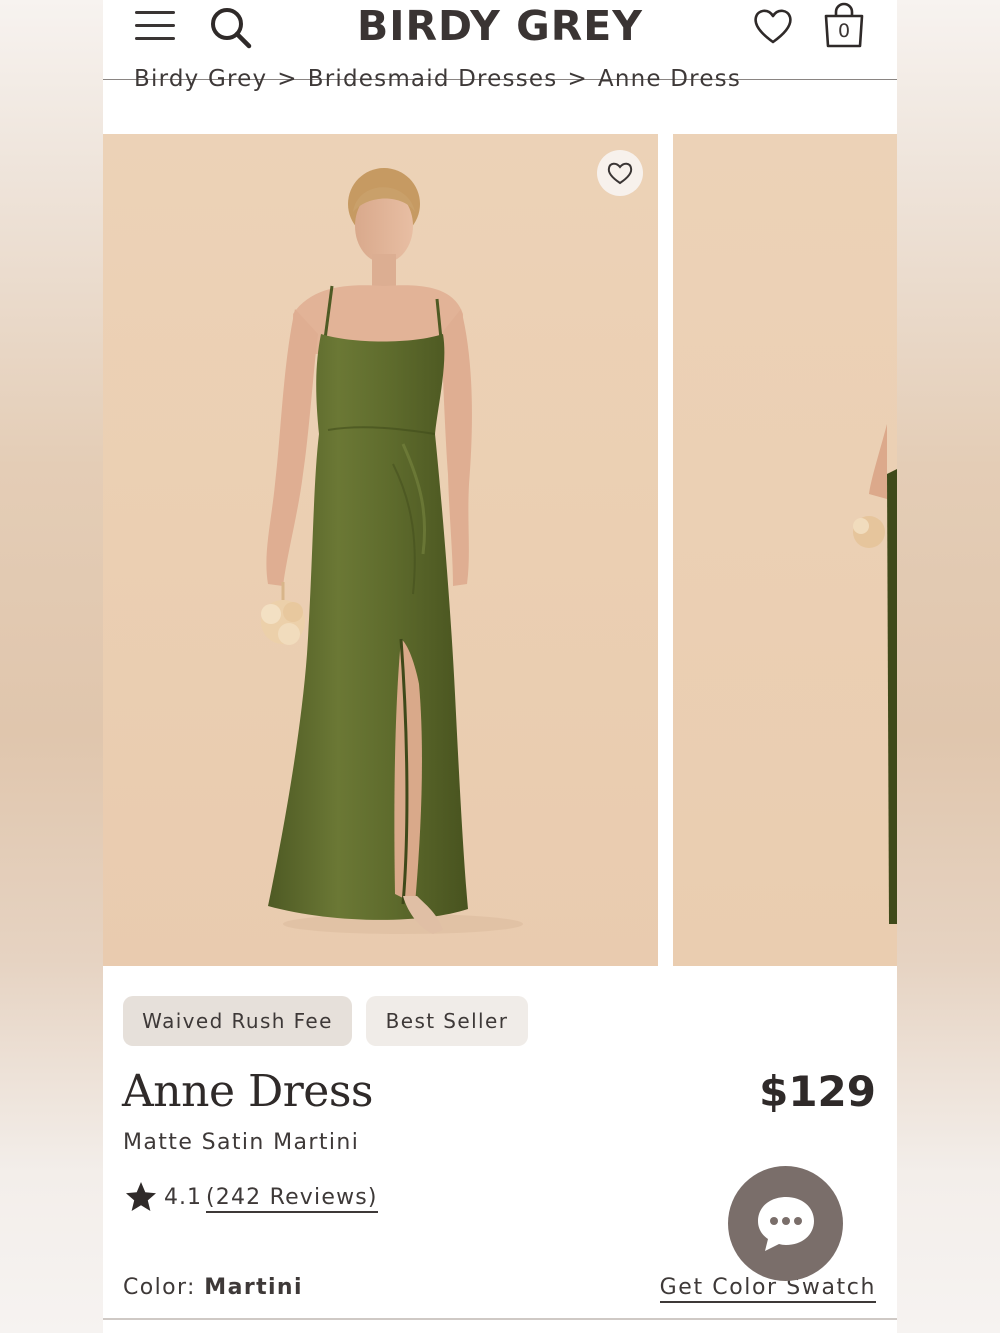 This screenshot has width=1000, height=1333. What do you see at coordinates (141, 1196) in the screenshot?
I see `star-icon` at bounding box center [141, 1196].